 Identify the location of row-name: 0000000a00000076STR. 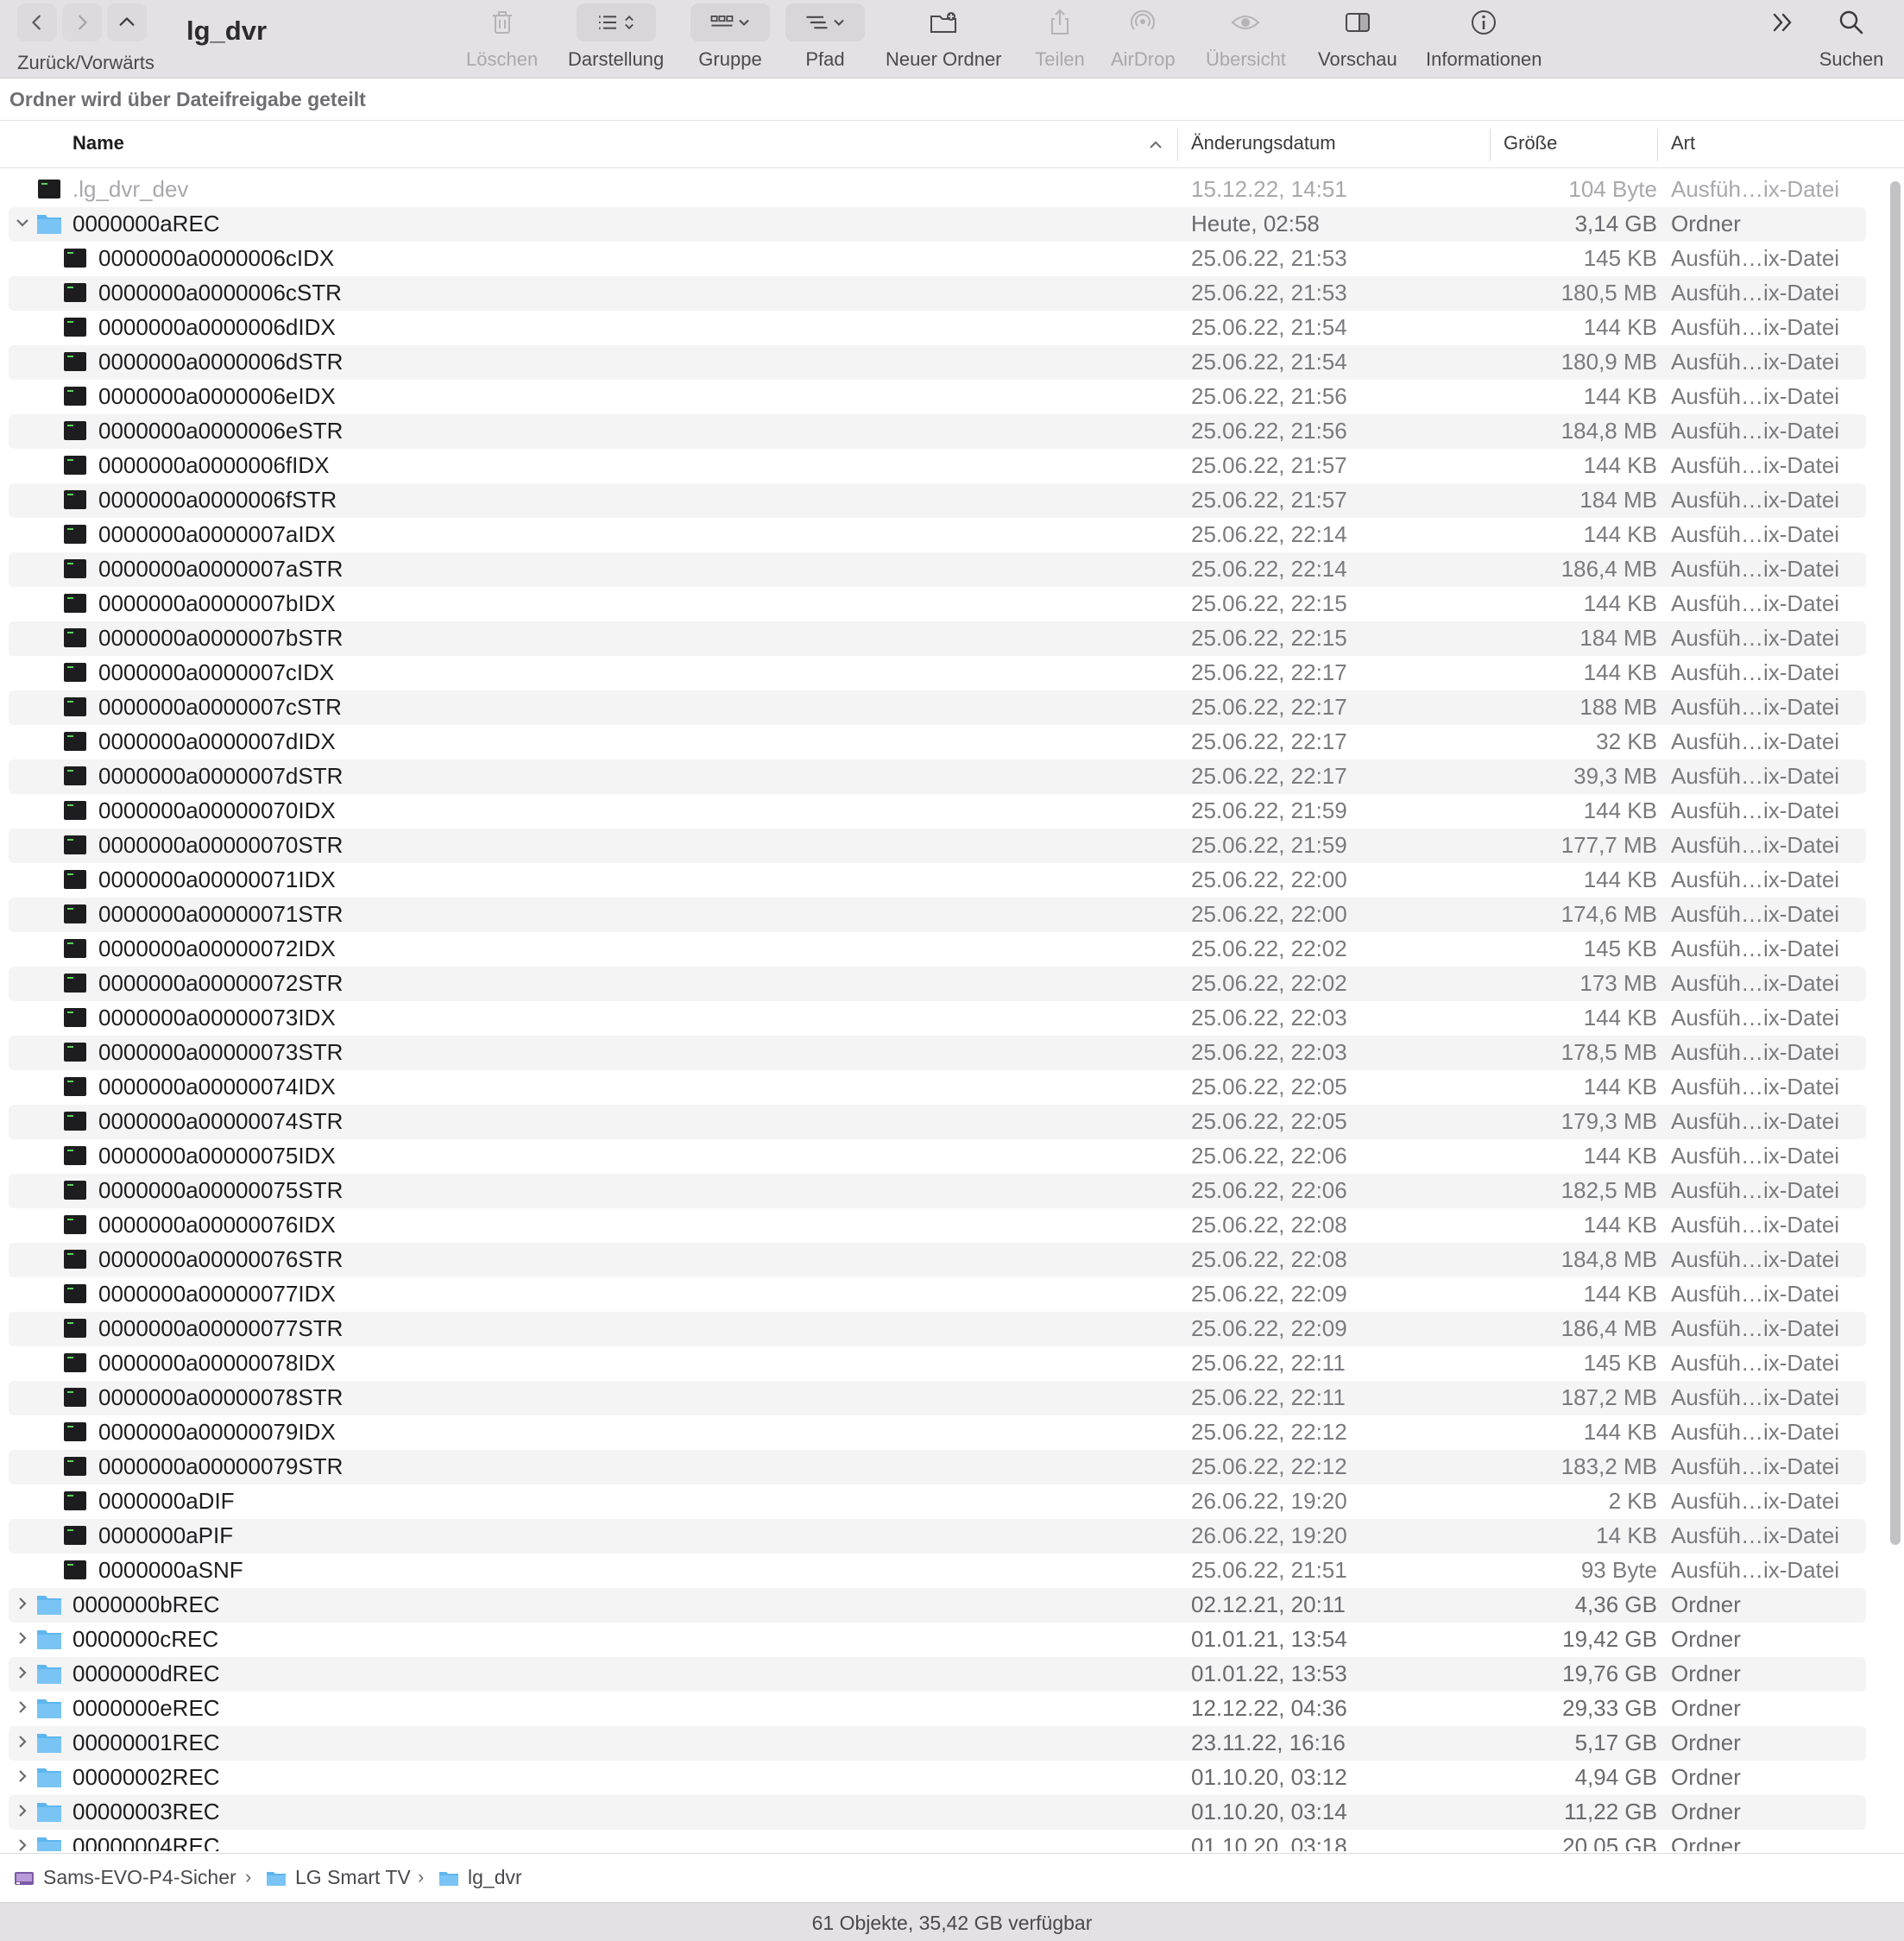
(221, 1259).